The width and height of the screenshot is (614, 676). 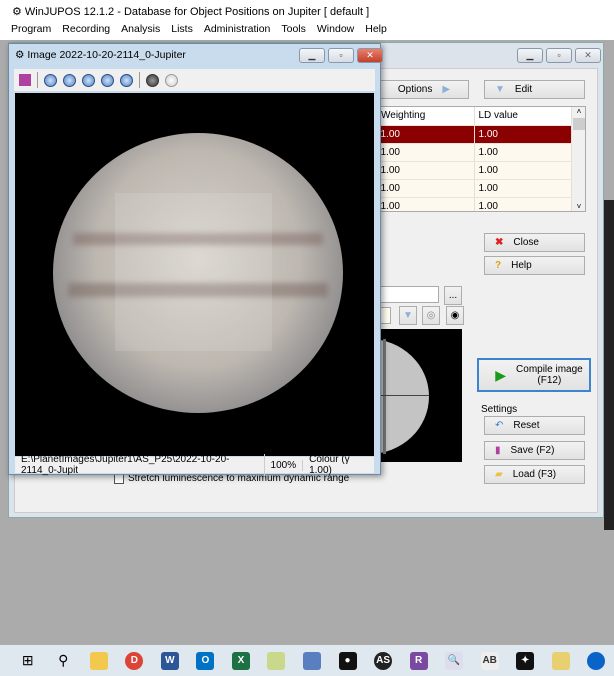 What do you see at coordinates (237, 31) in the screenshot?
I see `menu-administration: Administration` at bounding box center [237, 31].